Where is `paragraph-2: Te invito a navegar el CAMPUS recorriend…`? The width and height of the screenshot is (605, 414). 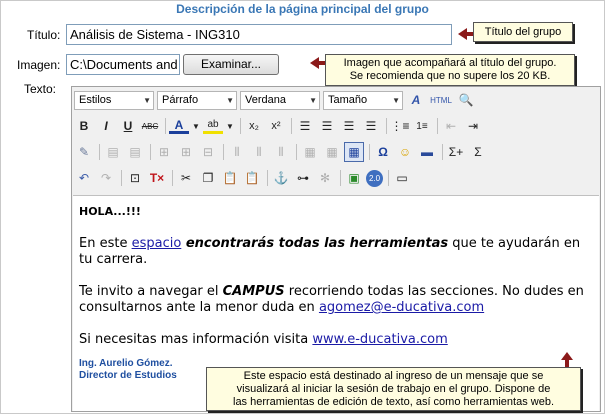 paragraph-2: Te invito a navegar el CAMPUS recorriend… is located at coordinates (336, 300).